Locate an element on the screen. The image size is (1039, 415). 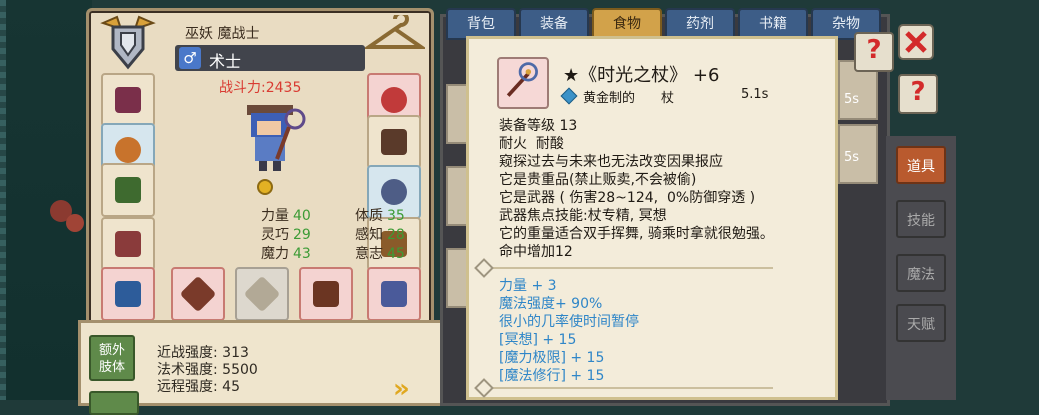
male-gender-icon: ♂ is located at coordinates (190, 58).